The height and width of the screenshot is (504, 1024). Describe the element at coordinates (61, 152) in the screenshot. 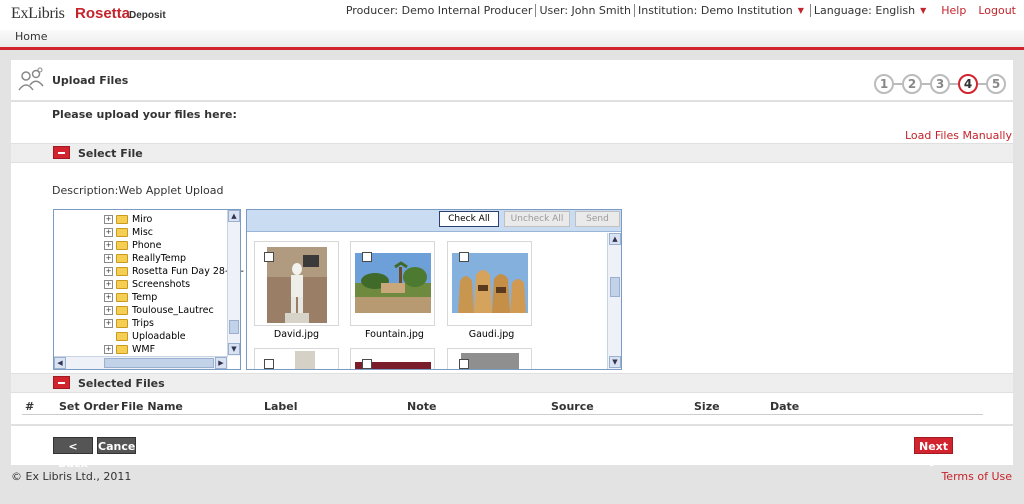

I see `collapse-select-file-button` at that location.